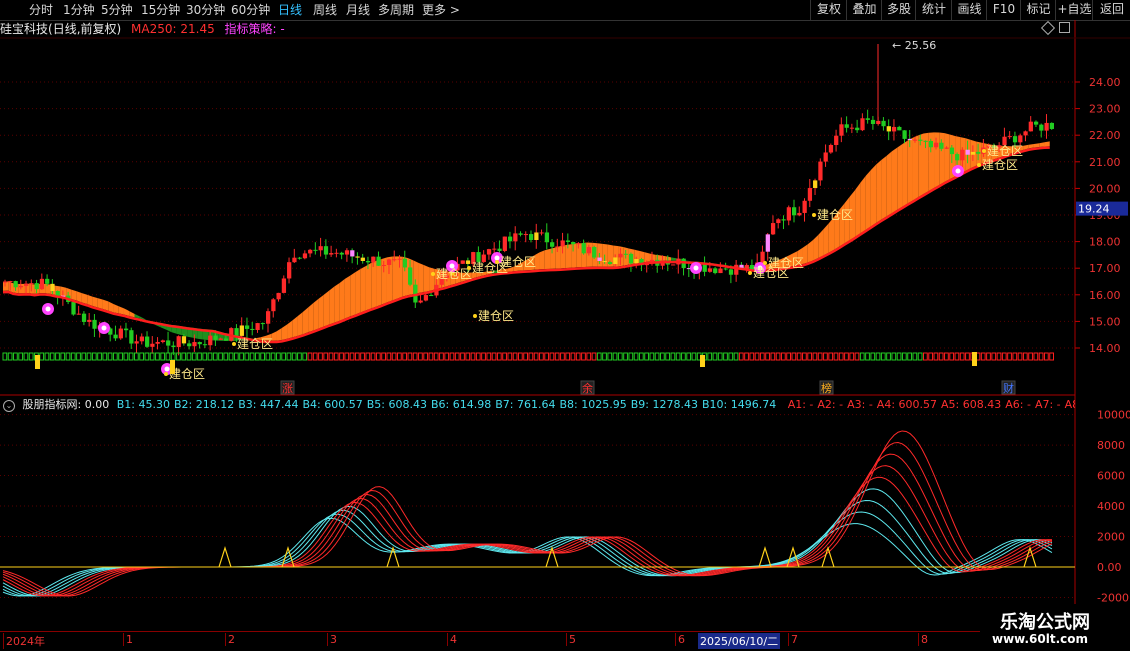  What do you see at coordinates (587, 388) in the screenshot?
I see `event-marker-1: 余` at bounding box center [587, 388].